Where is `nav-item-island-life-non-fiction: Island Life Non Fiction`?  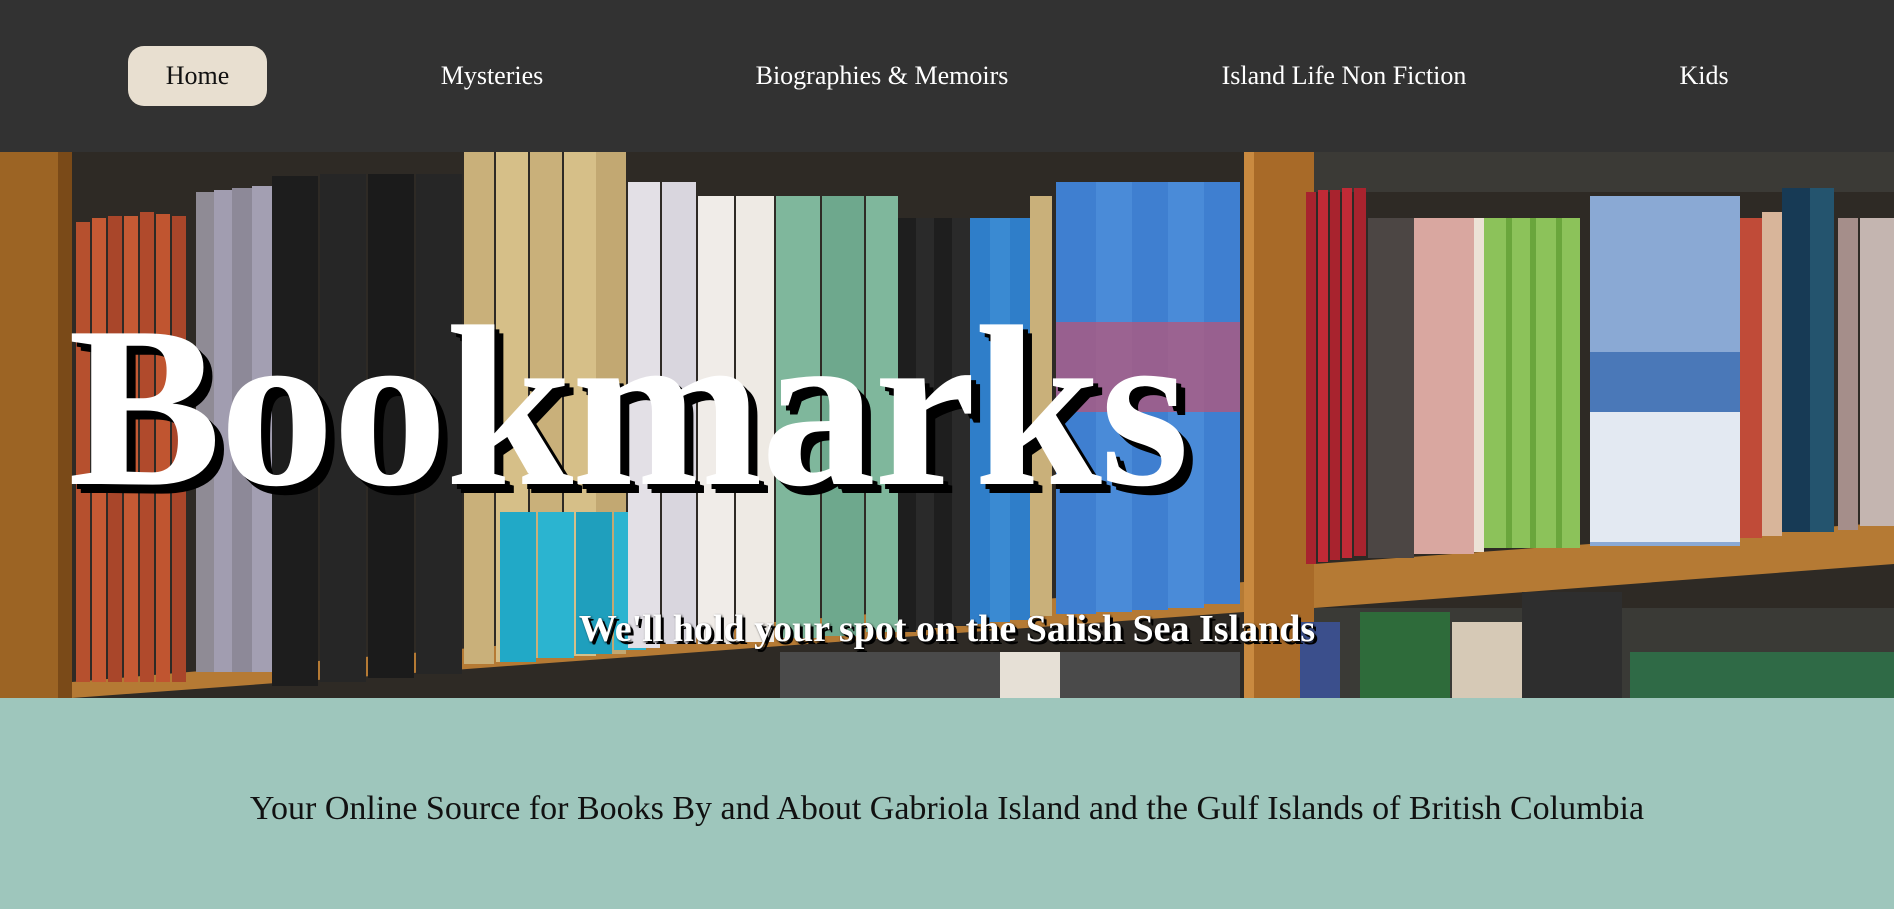 nav-item-island-life-non-fiction: Island Life Non Fiction is located at coordinates (1344, 76).